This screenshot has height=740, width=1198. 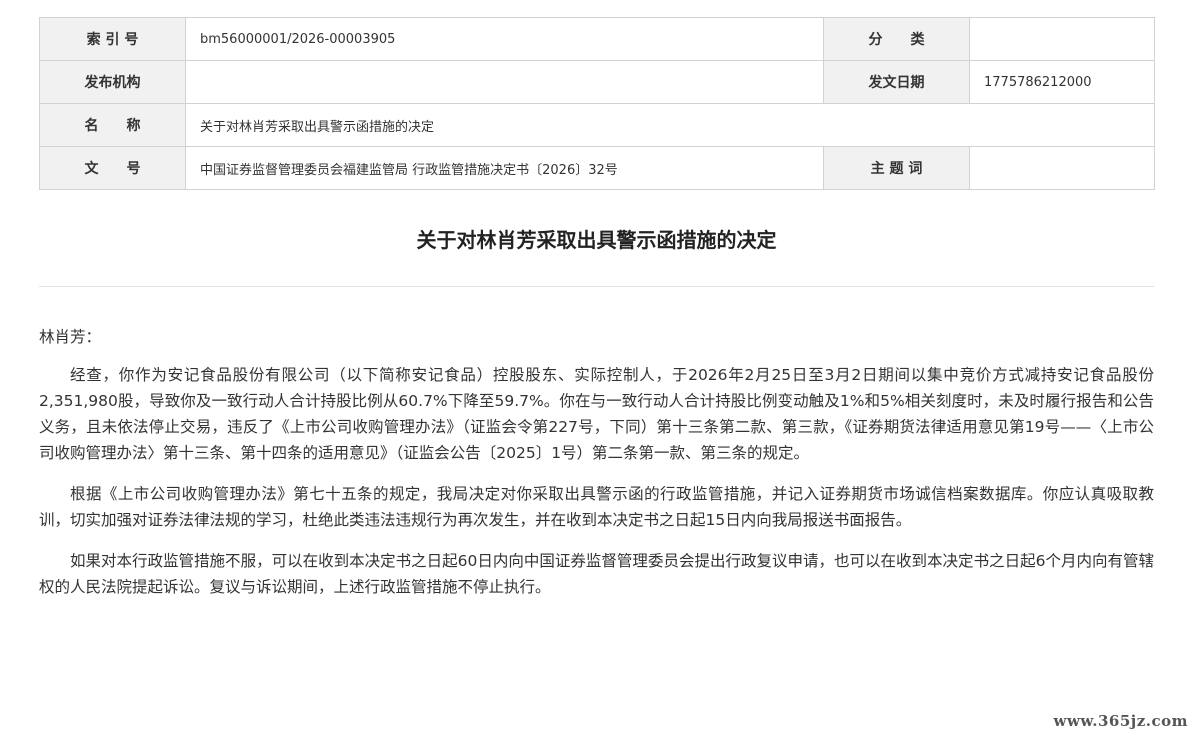 What do you see at coordinates (1062, 82) in the screenshot?
I see `issue-date-value: 1775786212000` at bounding box center [1062, 82].